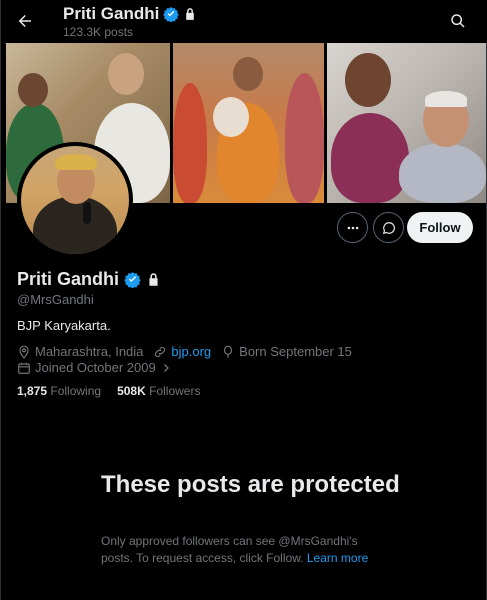 The height and width of the screenshot is (600, 487). What do you see at coordinates (175, 391) in the screenshot?
I see `followers-label: Followers` at bounding box center [175, 391].